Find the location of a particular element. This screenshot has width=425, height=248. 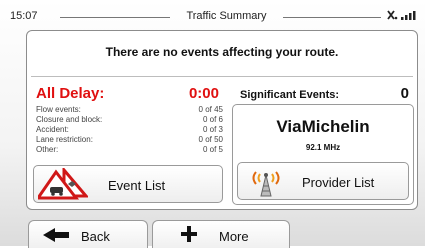

divider is located at coordinates (222, 76).